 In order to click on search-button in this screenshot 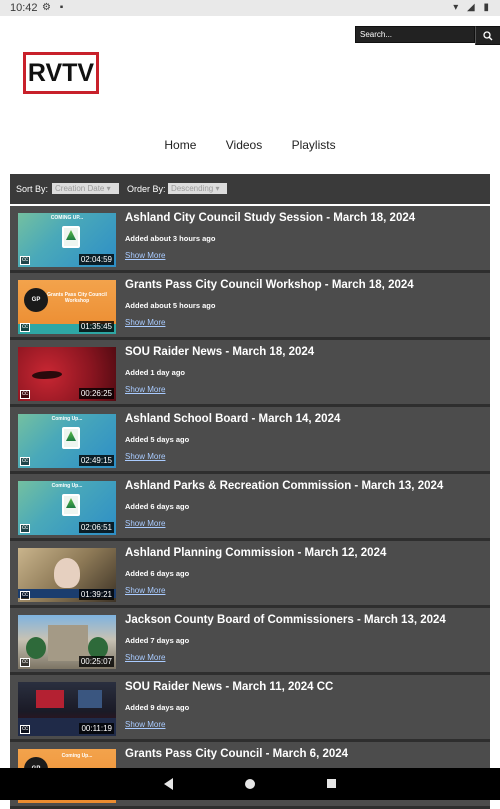, I will do `click(487, 35)`.